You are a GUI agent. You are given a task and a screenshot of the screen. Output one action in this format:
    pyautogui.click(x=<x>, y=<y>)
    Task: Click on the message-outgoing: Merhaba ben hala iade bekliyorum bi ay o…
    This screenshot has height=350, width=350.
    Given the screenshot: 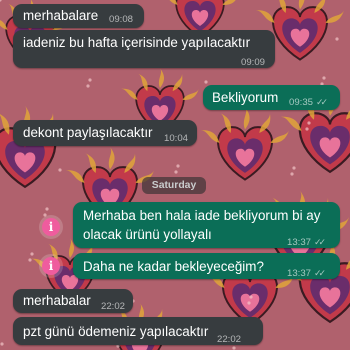 What is the action you would take?
    pyautogui.click(x=206, y=225)
    